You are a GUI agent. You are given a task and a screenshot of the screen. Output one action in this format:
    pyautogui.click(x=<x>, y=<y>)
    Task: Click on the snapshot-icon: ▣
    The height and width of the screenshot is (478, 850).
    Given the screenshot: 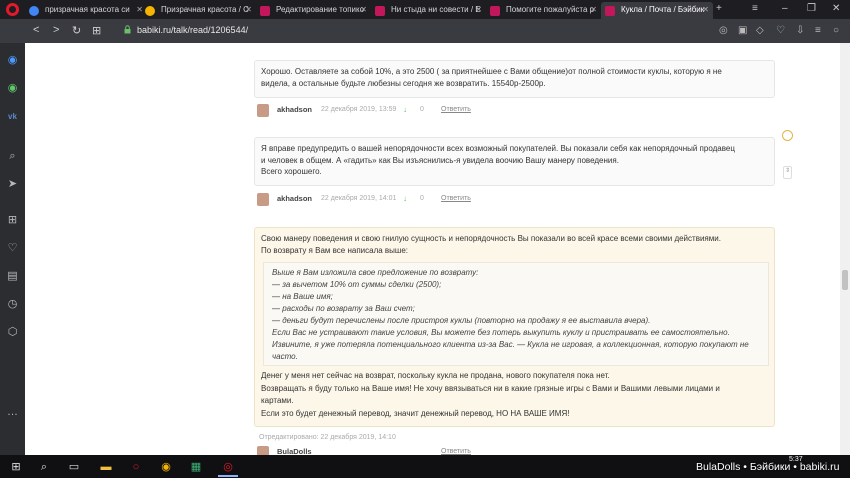 What is the action you would take?
    pyautogui.click(x=742, y=30)
    